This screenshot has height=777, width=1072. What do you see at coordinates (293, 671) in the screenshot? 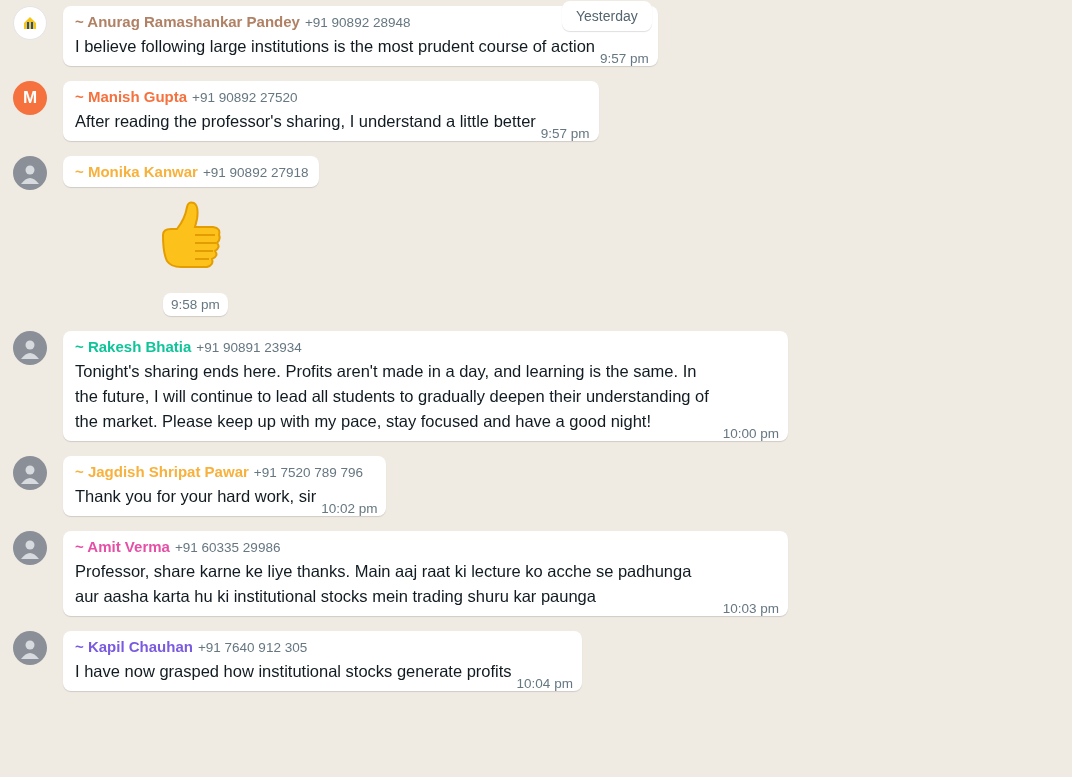
I see `message-text: I have now grasped how institutional stocks generate profits` at bounding box center [293, 671].